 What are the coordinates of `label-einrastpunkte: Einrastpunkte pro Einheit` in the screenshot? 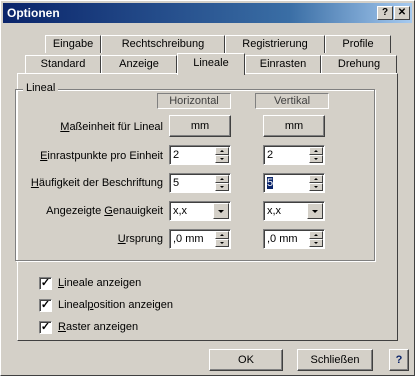 It's located at (101, 156).